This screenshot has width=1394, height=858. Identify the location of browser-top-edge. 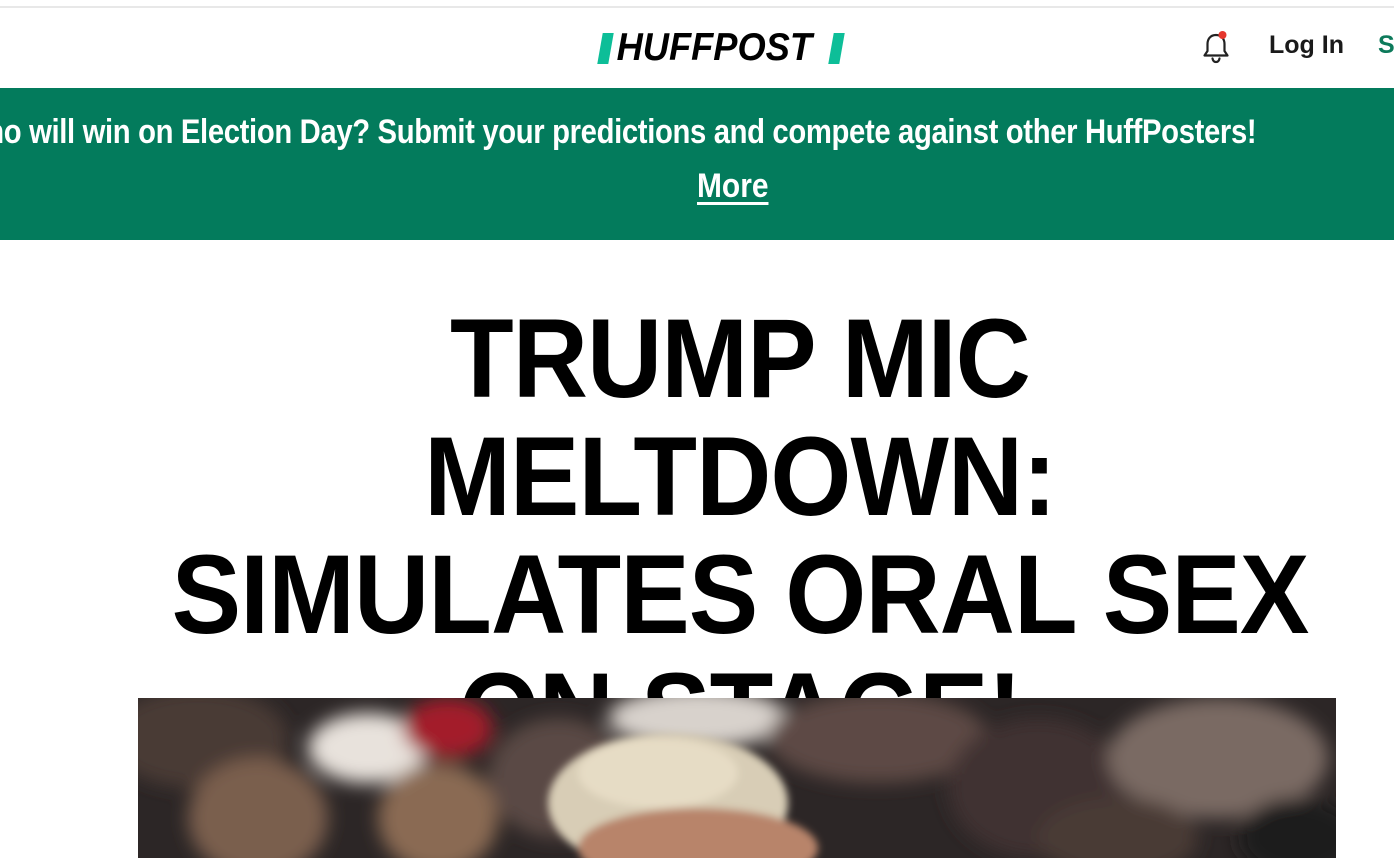
(697, 4).